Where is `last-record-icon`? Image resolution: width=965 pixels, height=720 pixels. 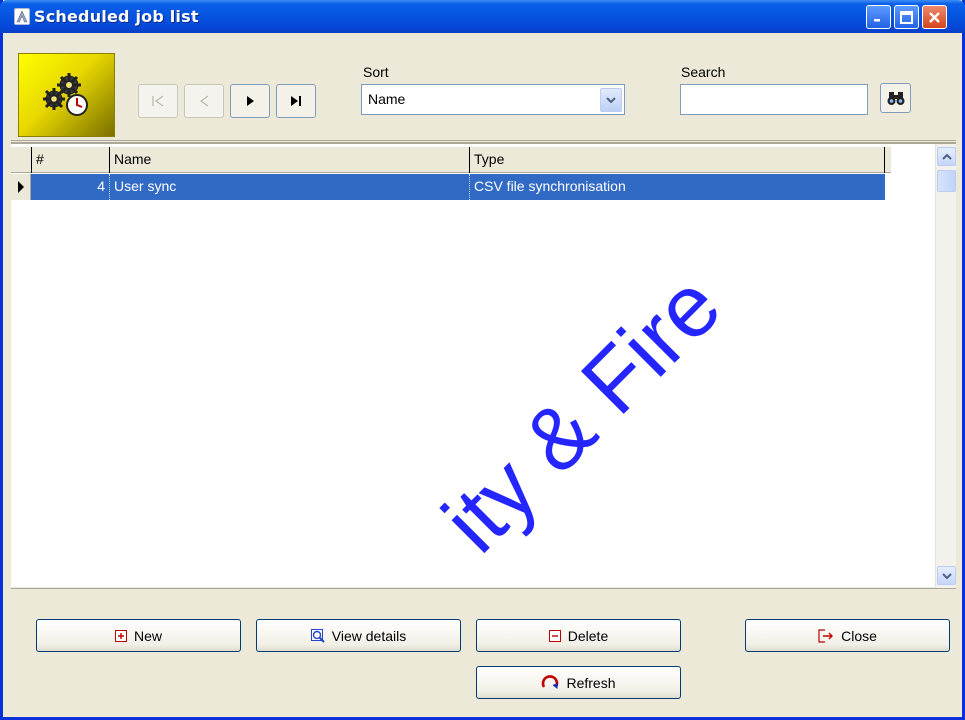 last-record-icon is located at coordinates (296, 101).